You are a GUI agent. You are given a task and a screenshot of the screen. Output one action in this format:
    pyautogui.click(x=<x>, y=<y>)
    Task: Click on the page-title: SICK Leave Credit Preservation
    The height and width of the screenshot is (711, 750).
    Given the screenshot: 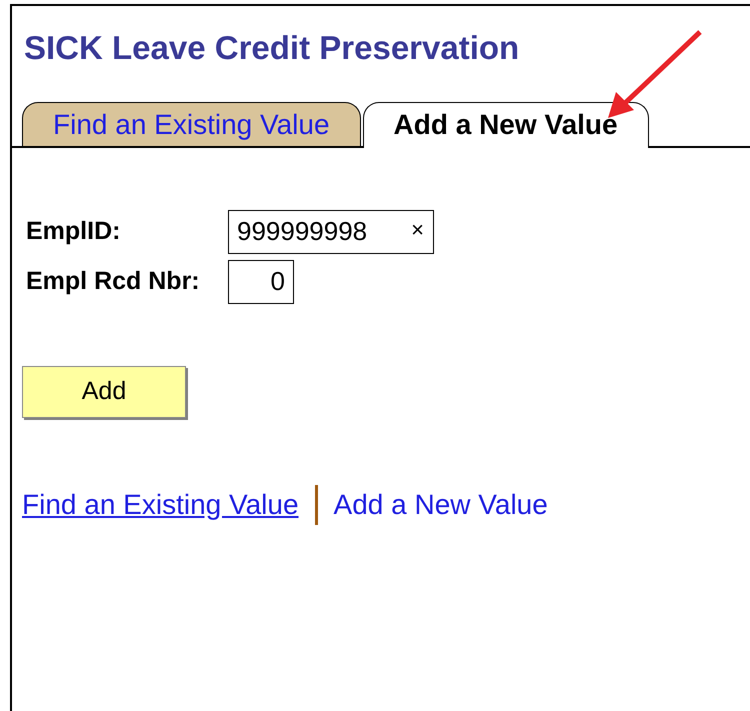 What is the action you would take?
    pyautogui.click(x=271, y=48)
    